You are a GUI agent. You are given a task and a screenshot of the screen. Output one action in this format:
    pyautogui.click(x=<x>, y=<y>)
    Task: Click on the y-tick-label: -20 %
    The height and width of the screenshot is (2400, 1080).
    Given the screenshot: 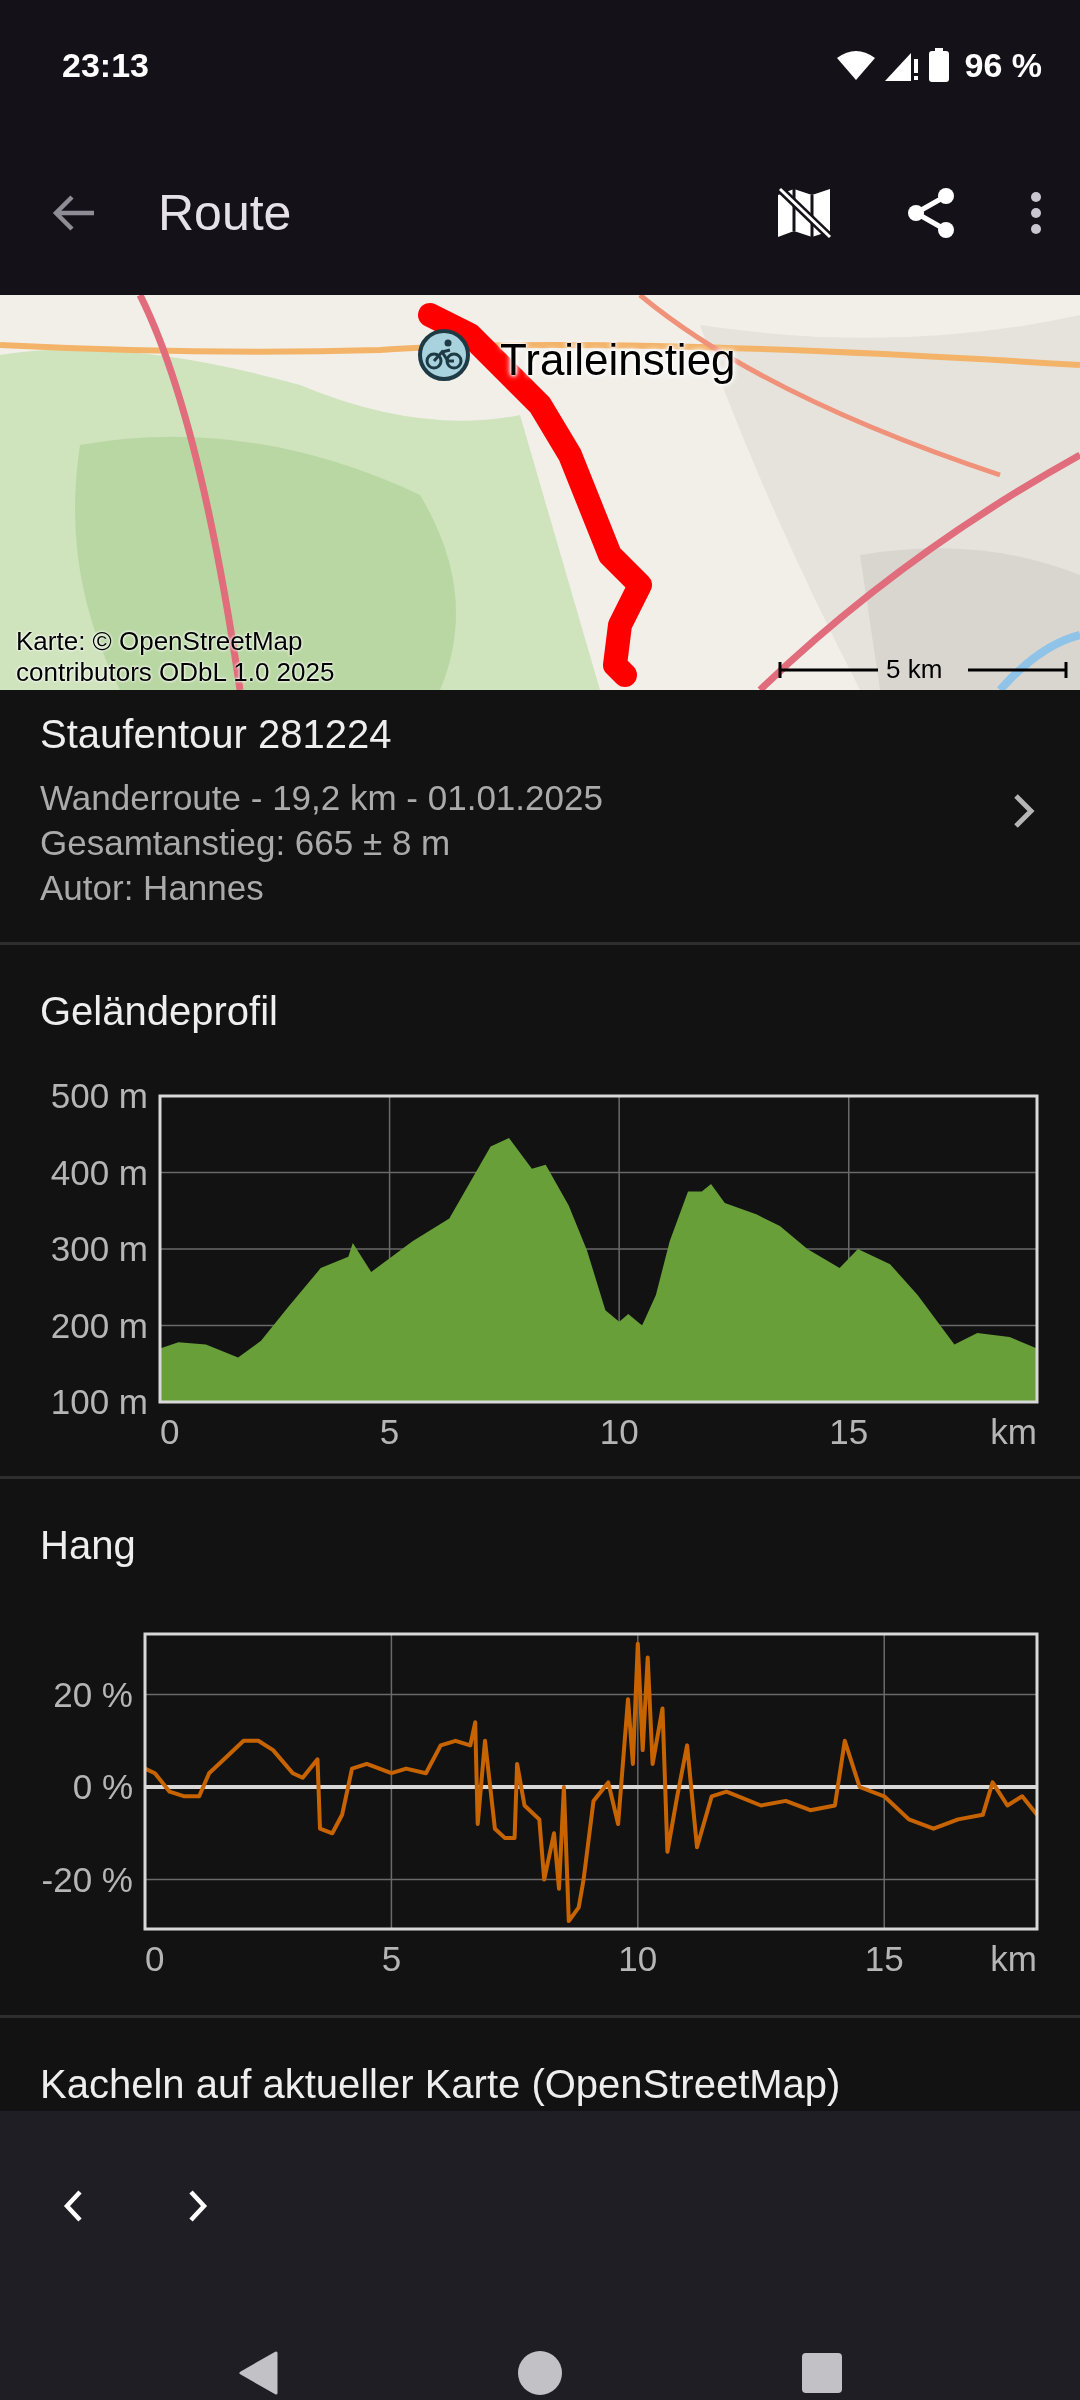 What is the action you would take?
    pyautogui.click(x=87, y=1879)
    